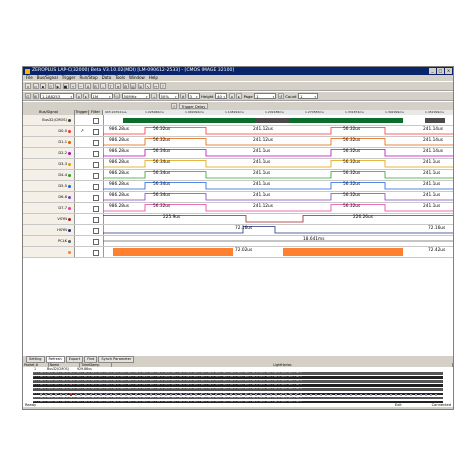 The width and height of the screenshot is (474, 474). I want to click on signal-row: D4-4 986.28us 56.34us 241.1us 56.32us 241.1us, so click(238, 175).